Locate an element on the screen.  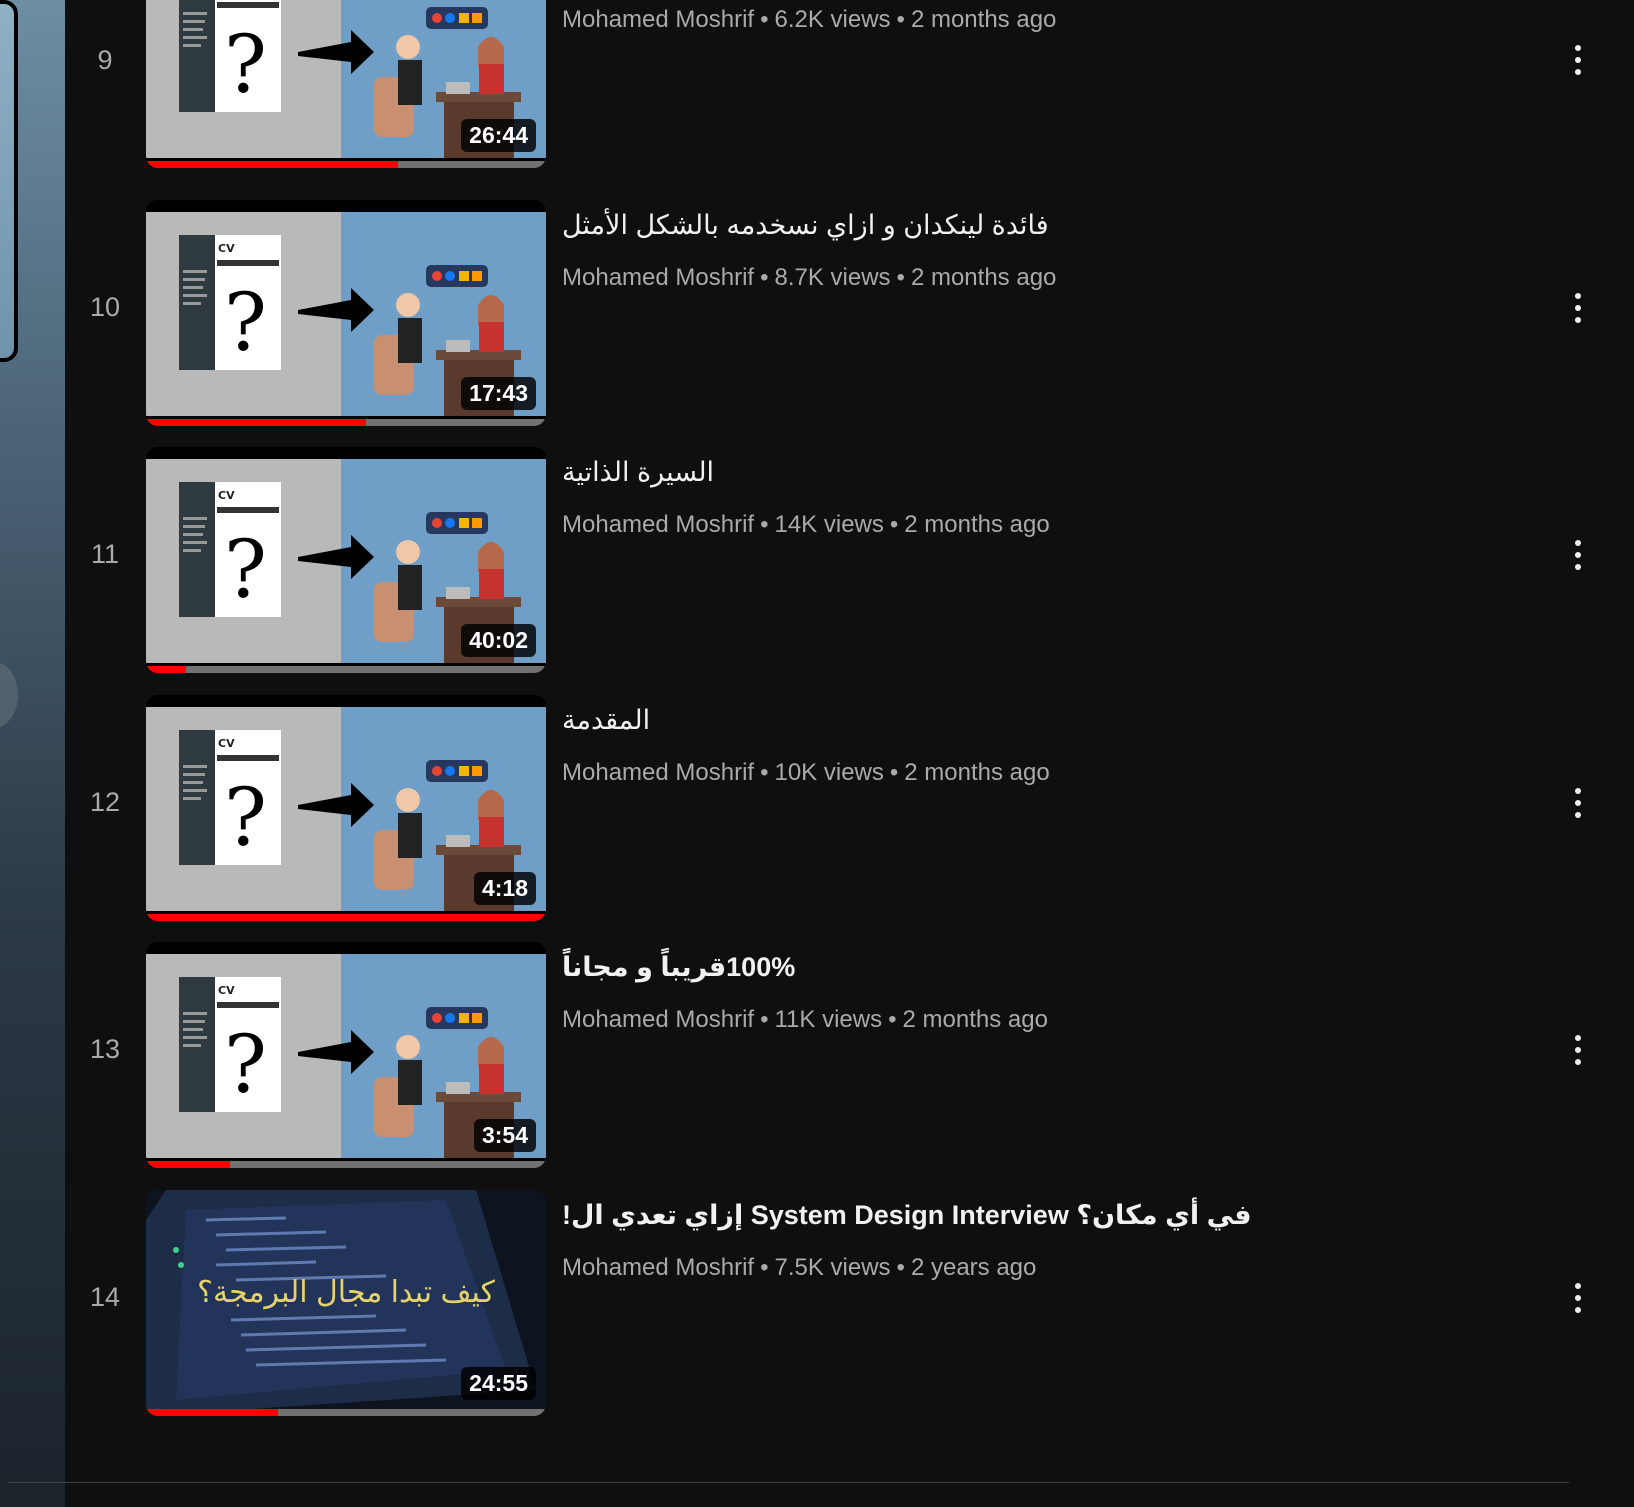
video-byline: Mohamed Moshrif • 10K views • 2 months ago is located at coordinates (1012, 773).